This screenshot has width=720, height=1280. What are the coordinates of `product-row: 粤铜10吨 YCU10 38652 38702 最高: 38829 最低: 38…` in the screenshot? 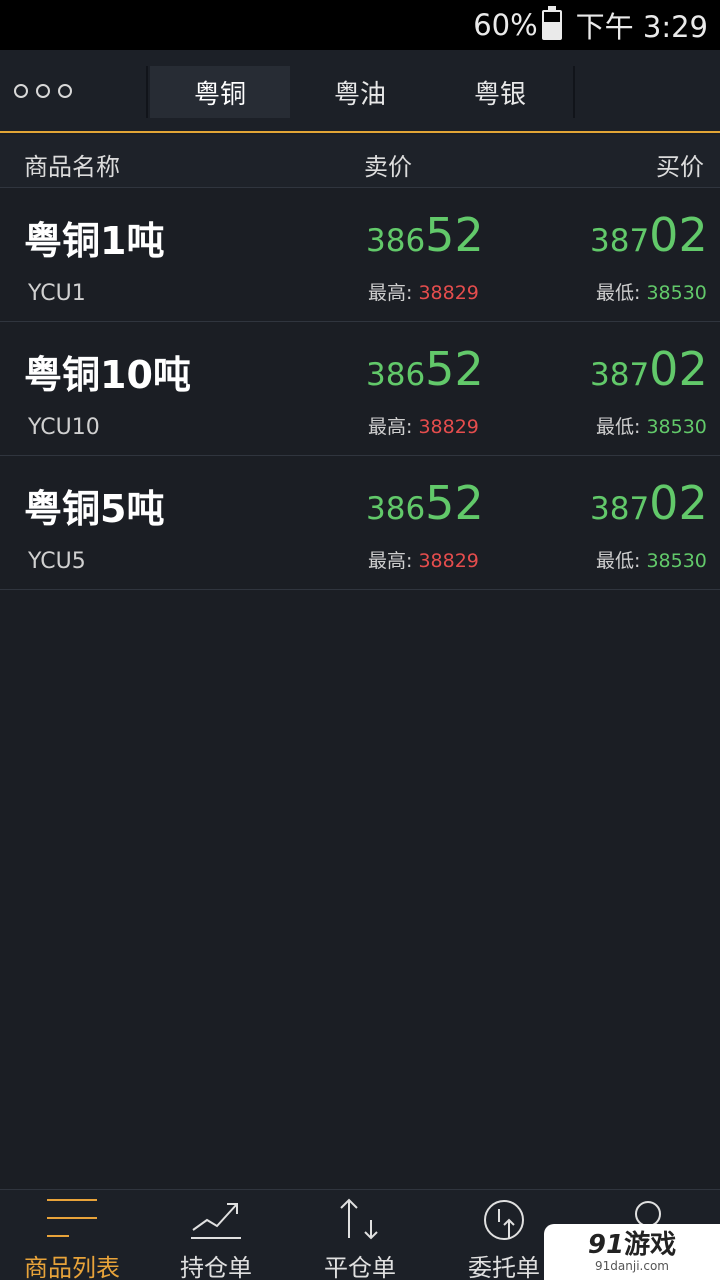 It's located at (360, 389).